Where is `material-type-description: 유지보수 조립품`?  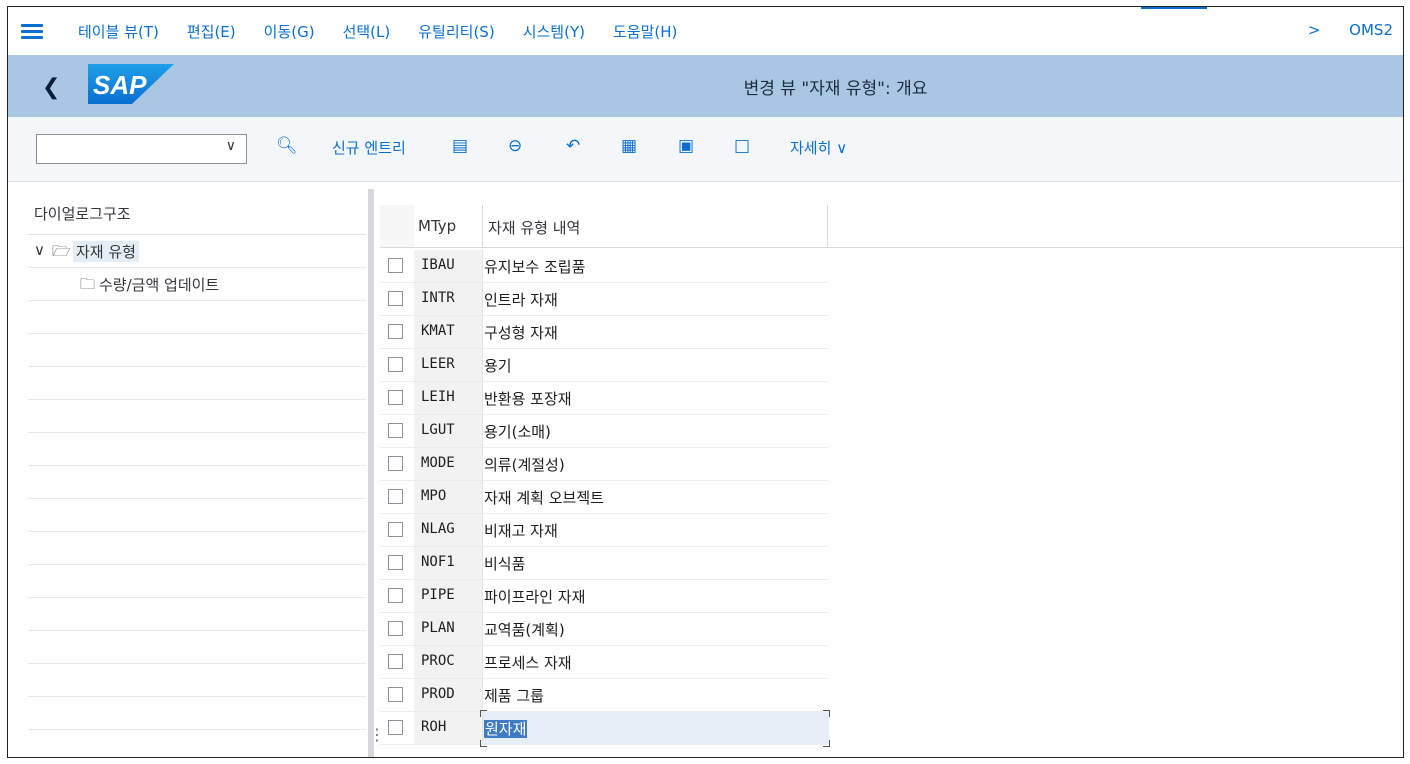 material-type-description: 유지보수 조립품 is located at coordinates (534, 266).